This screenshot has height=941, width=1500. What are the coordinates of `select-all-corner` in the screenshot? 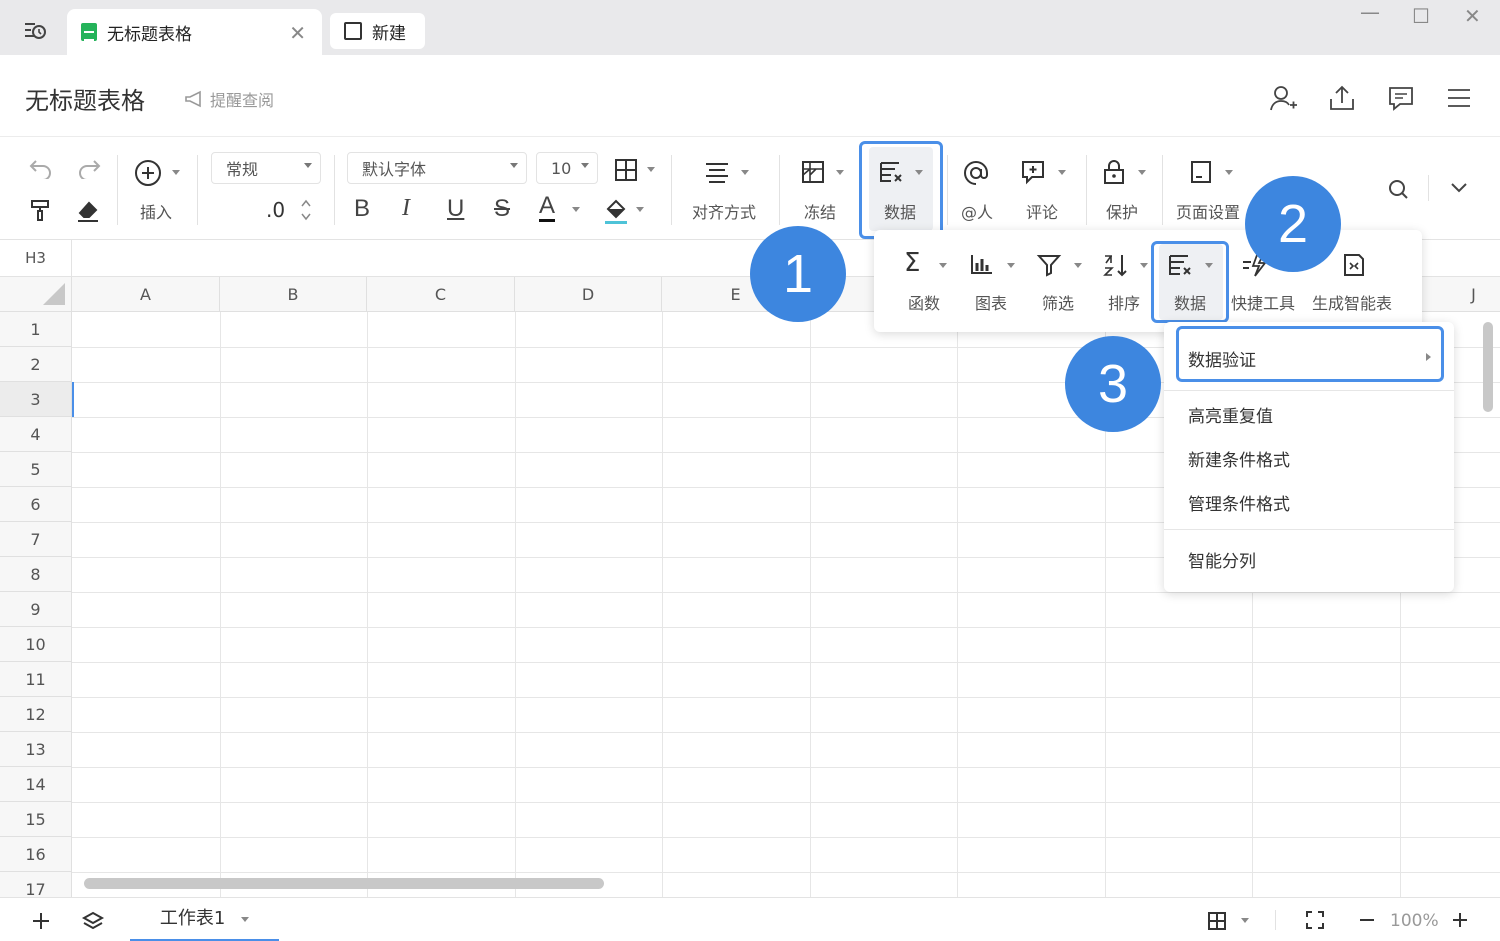 It's located at (36, 294).